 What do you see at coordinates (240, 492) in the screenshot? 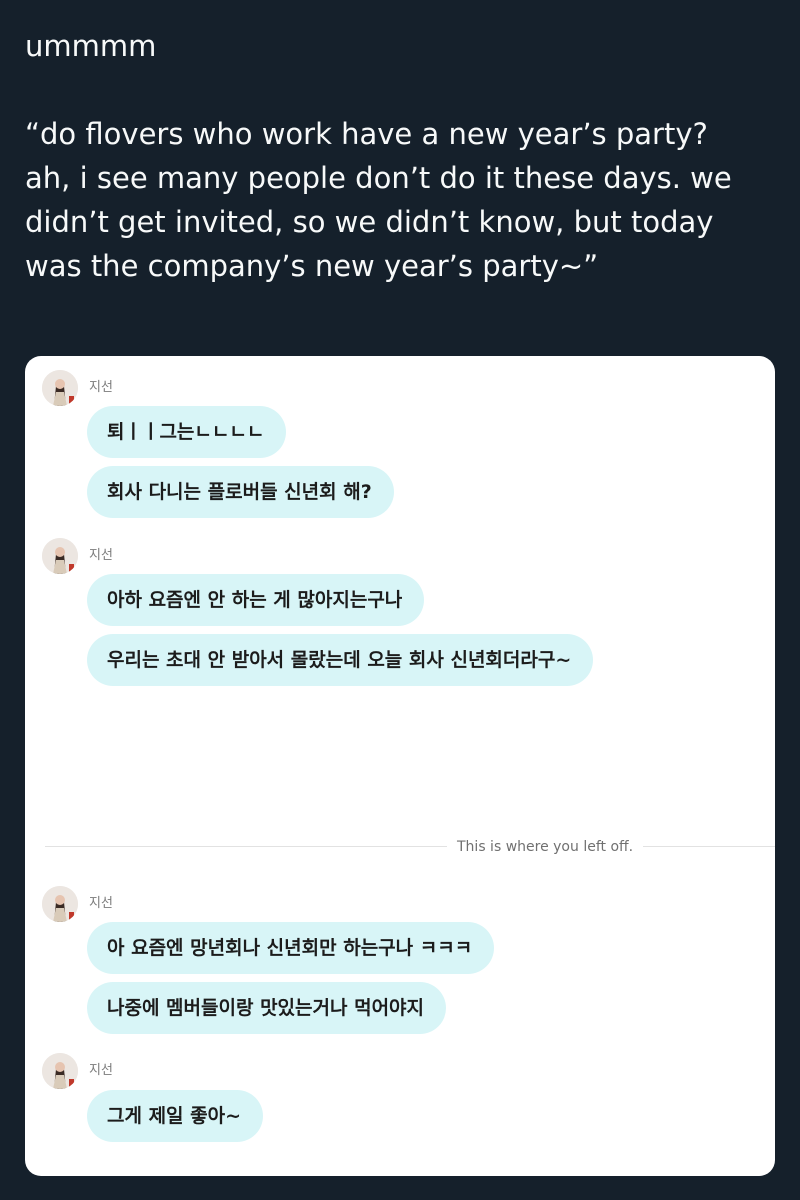
I see `message-bubble: 회사 다니는 플로버들 신년회 해?` at bounding box center [240, 492].